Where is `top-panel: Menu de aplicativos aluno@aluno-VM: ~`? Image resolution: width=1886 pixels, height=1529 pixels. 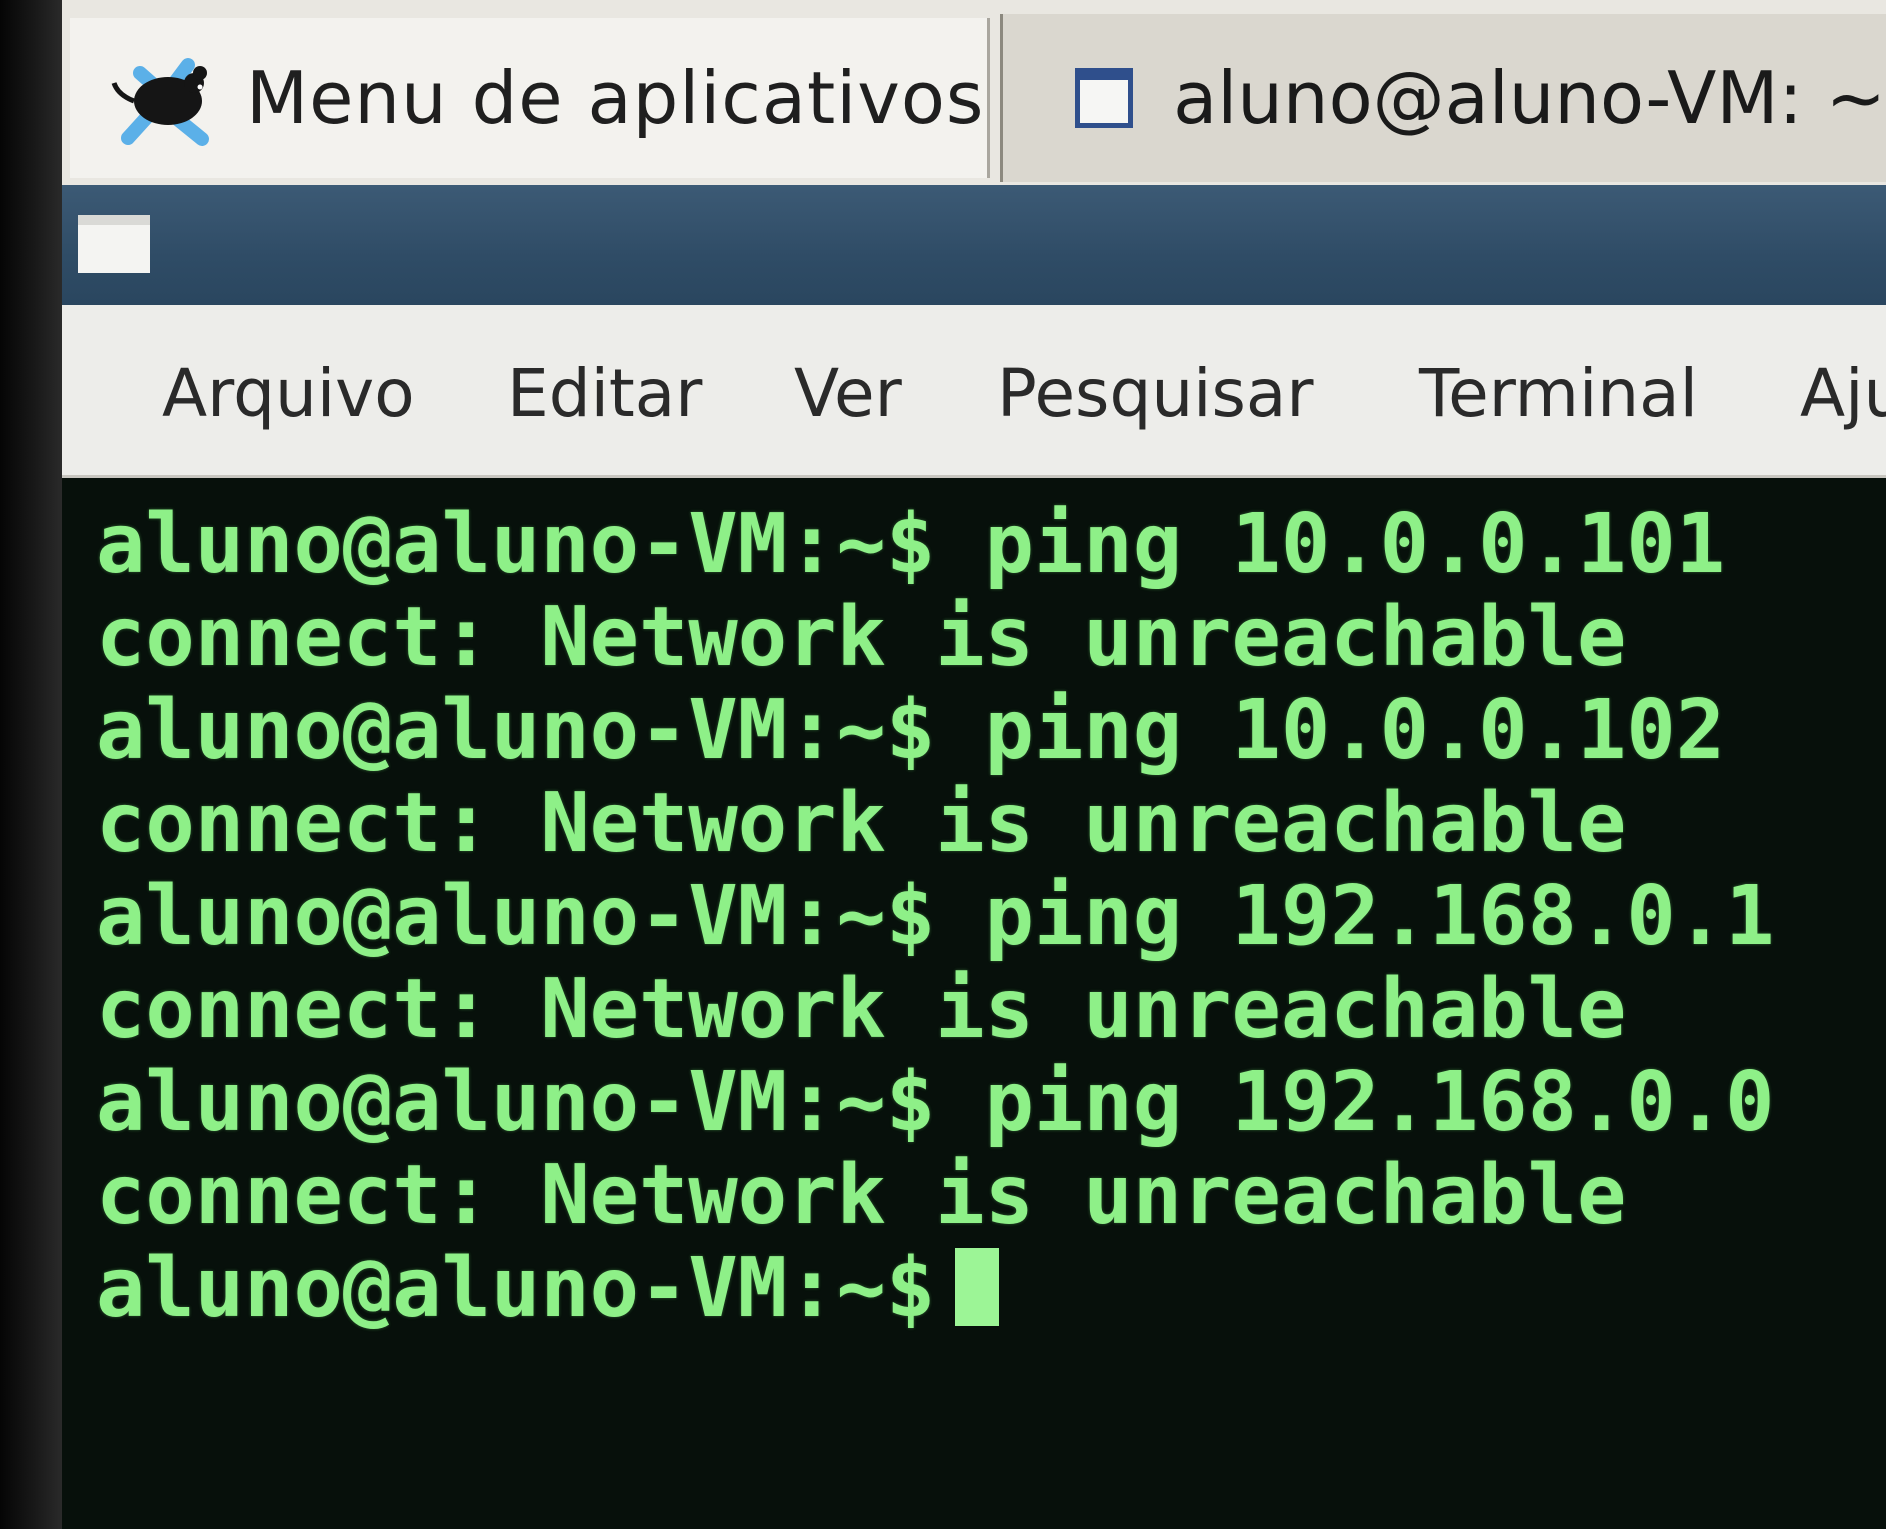
top-panel: Menu de aplicativos aluno@aluno-VM: ~ is located at coordinates (974, 93).